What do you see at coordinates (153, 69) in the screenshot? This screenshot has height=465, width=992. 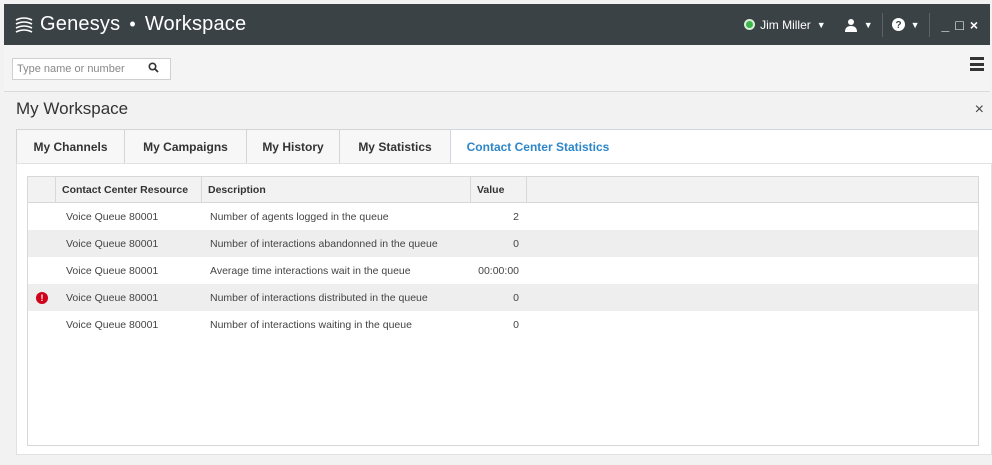 I see `search-icon` at bounding box center [153, 69].